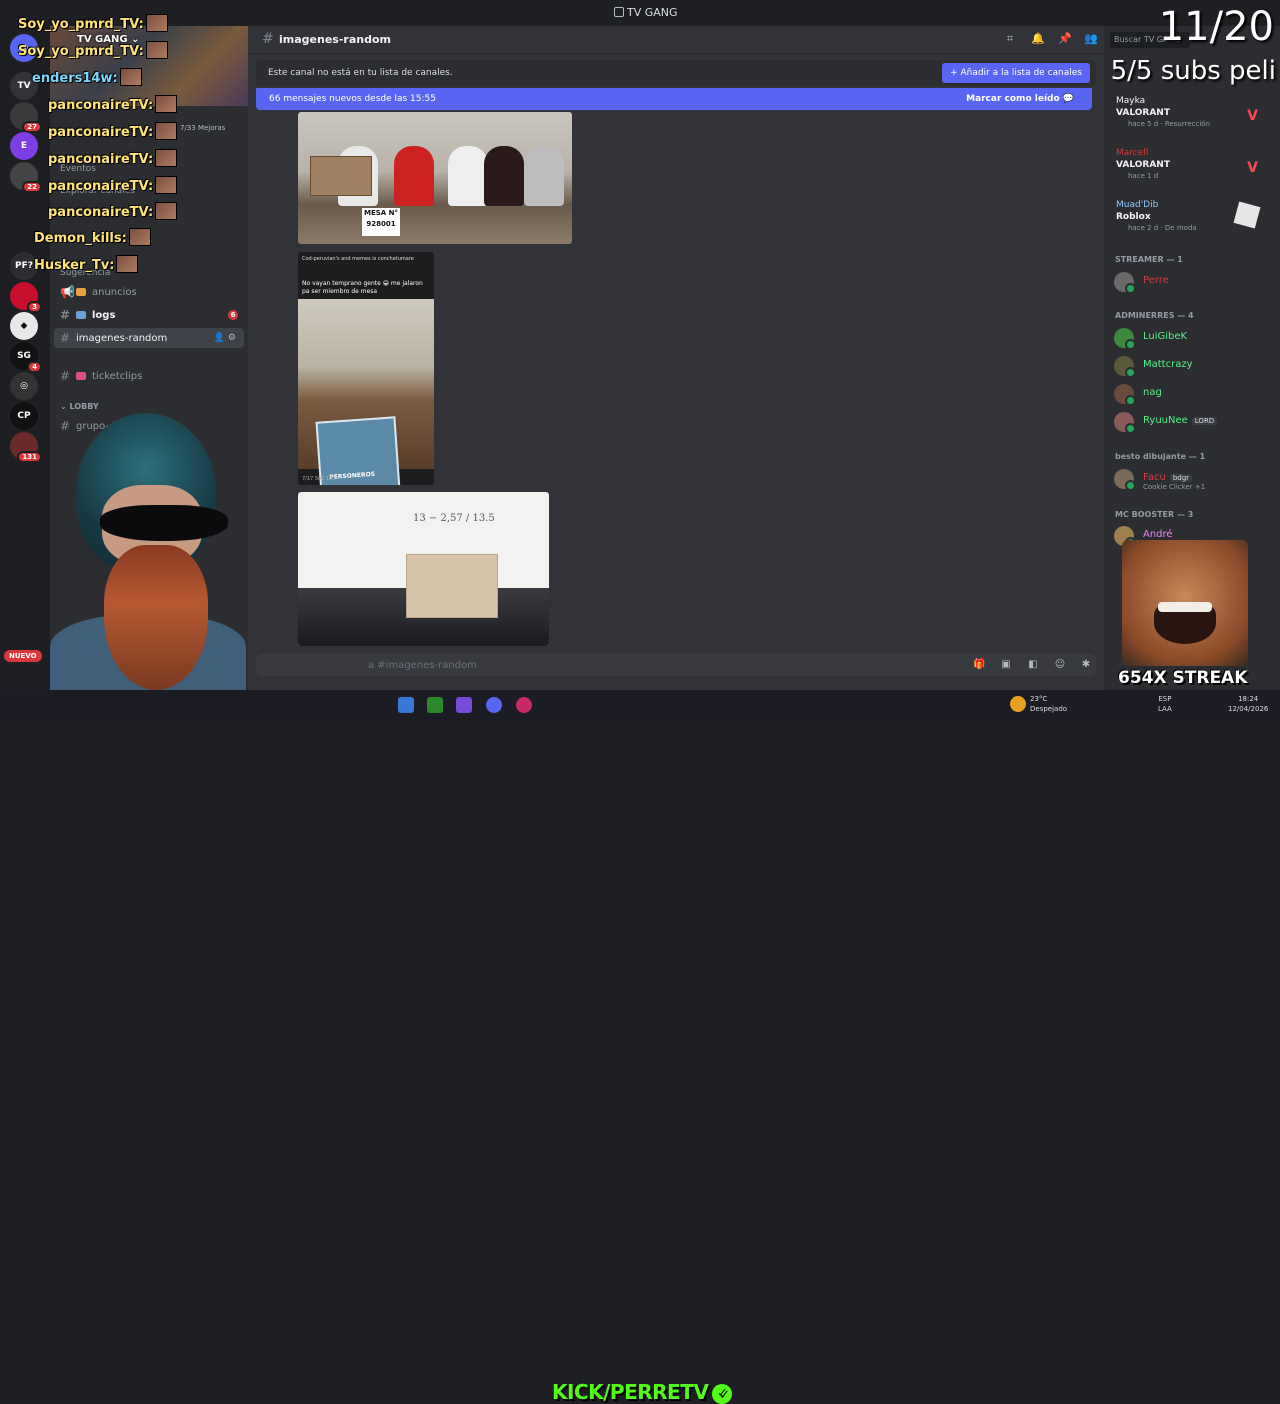 Image resolution: width=1280 pixels, height=1404 pixels. What do you see at coordinates (1060, 665) in the screenshot?
I see `emoji-icon: ☺` at bounding box center [1060, 665].